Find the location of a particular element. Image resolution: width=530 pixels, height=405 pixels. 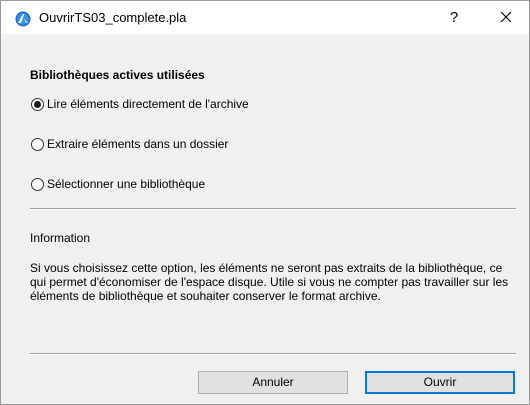

close-button is located at coordinates (506, 17).